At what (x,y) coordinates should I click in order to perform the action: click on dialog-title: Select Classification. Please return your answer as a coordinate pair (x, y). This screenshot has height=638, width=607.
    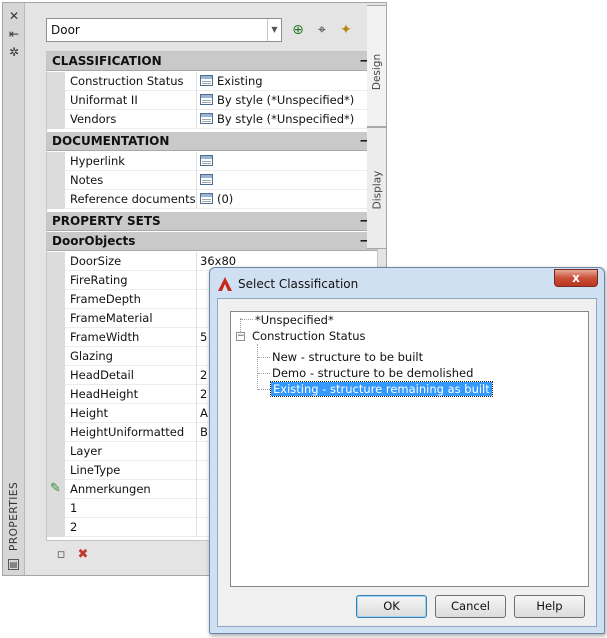
    Looking at the image, I should click on (298, 284).